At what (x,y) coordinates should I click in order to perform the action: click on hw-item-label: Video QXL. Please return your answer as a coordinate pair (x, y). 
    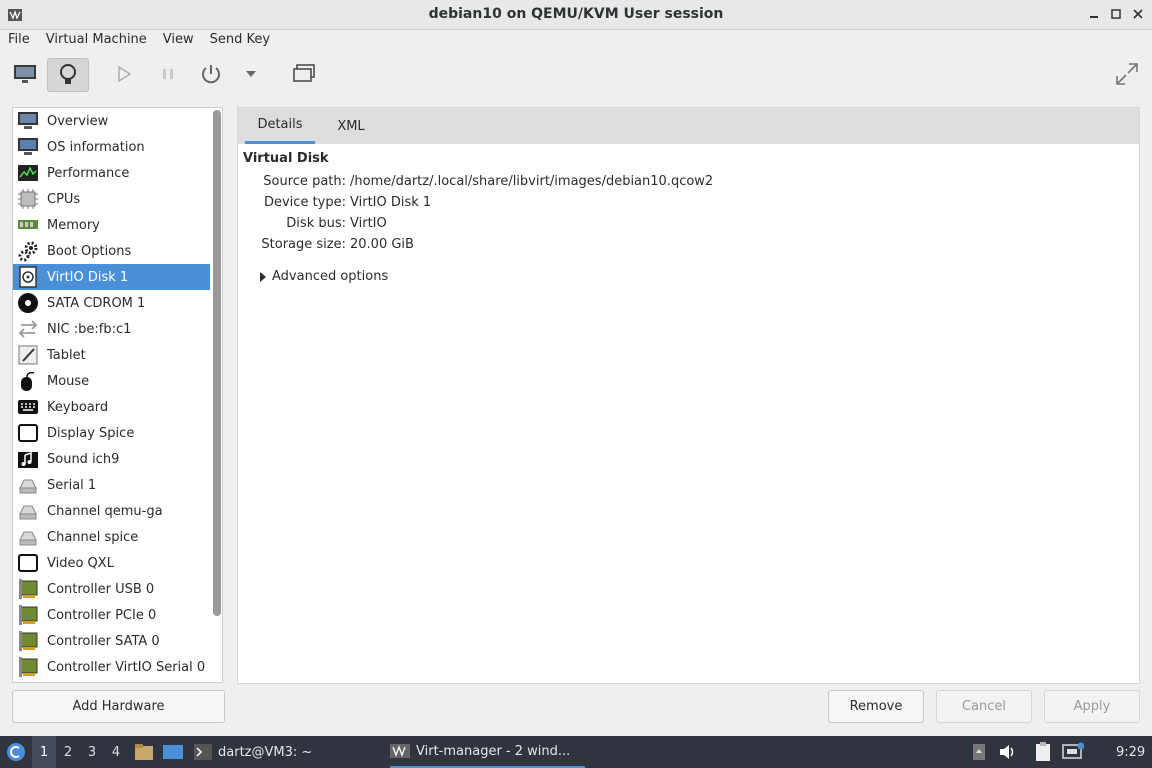
    Looking at the image, I should click on (80, 563).